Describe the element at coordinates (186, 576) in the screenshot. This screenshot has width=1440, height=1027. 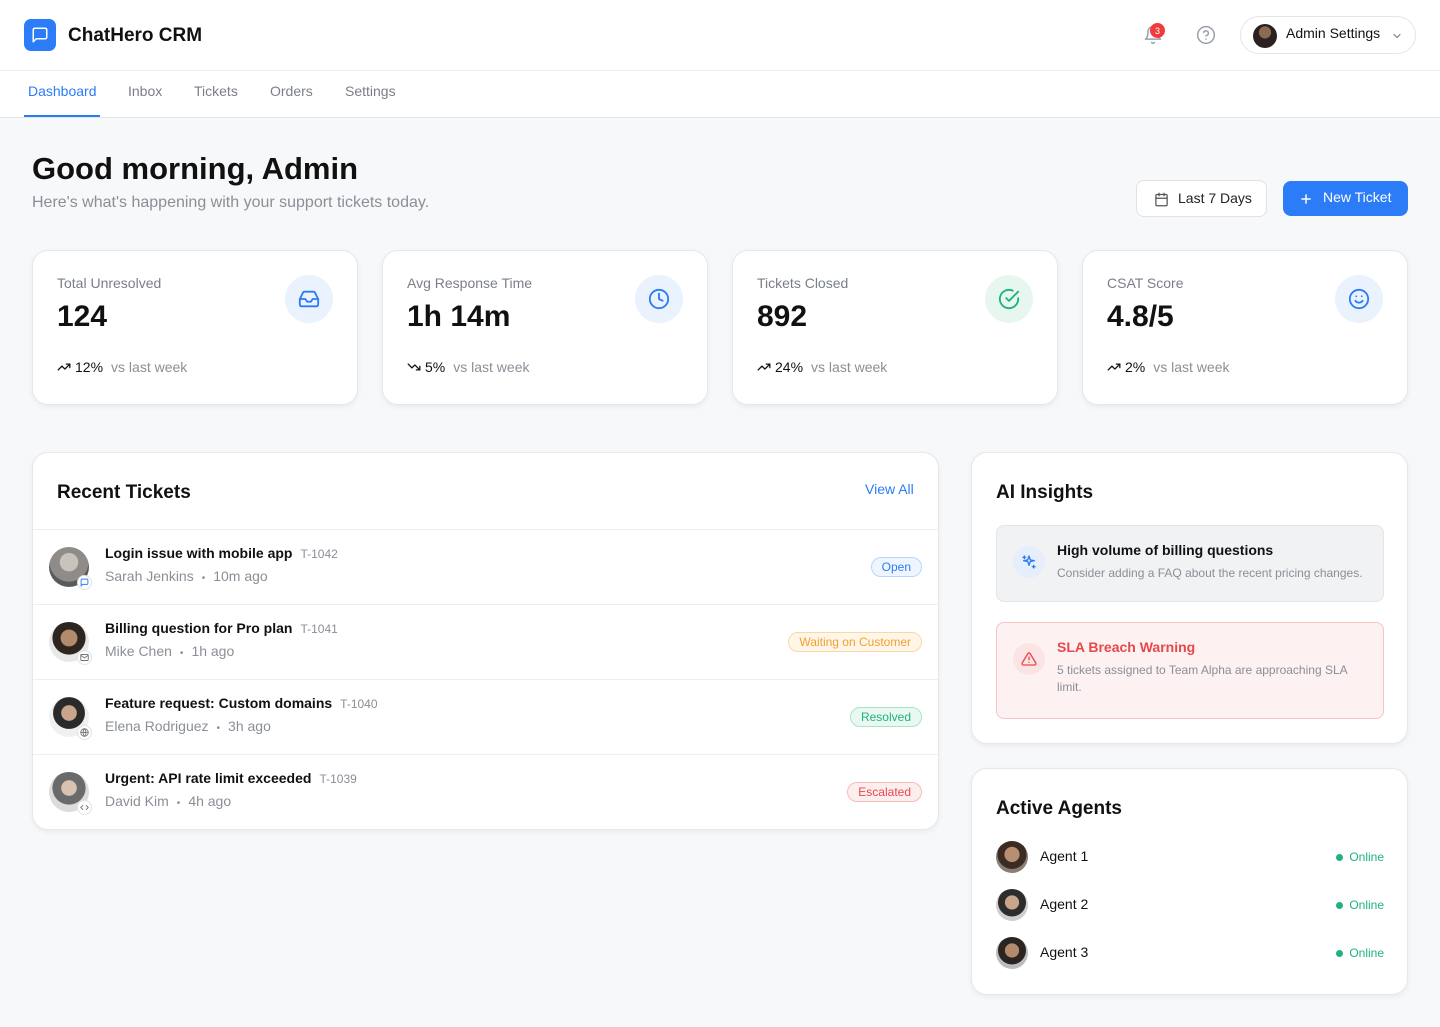
I see `ticket-meta: Sarah Jenkins • 10m ago` at that location.